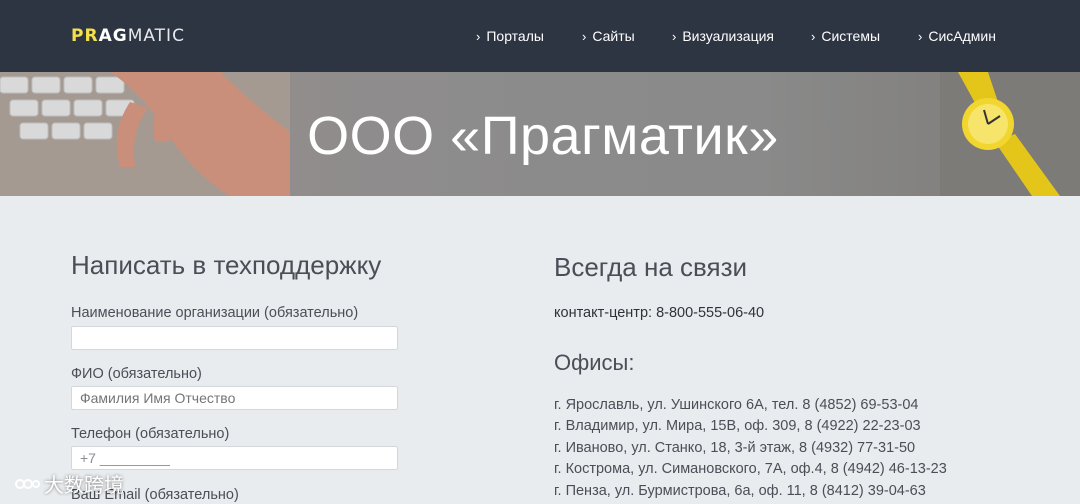  Describe the element at coordinates (234, 458) in the screenshot. I see `phone-input` at that location.